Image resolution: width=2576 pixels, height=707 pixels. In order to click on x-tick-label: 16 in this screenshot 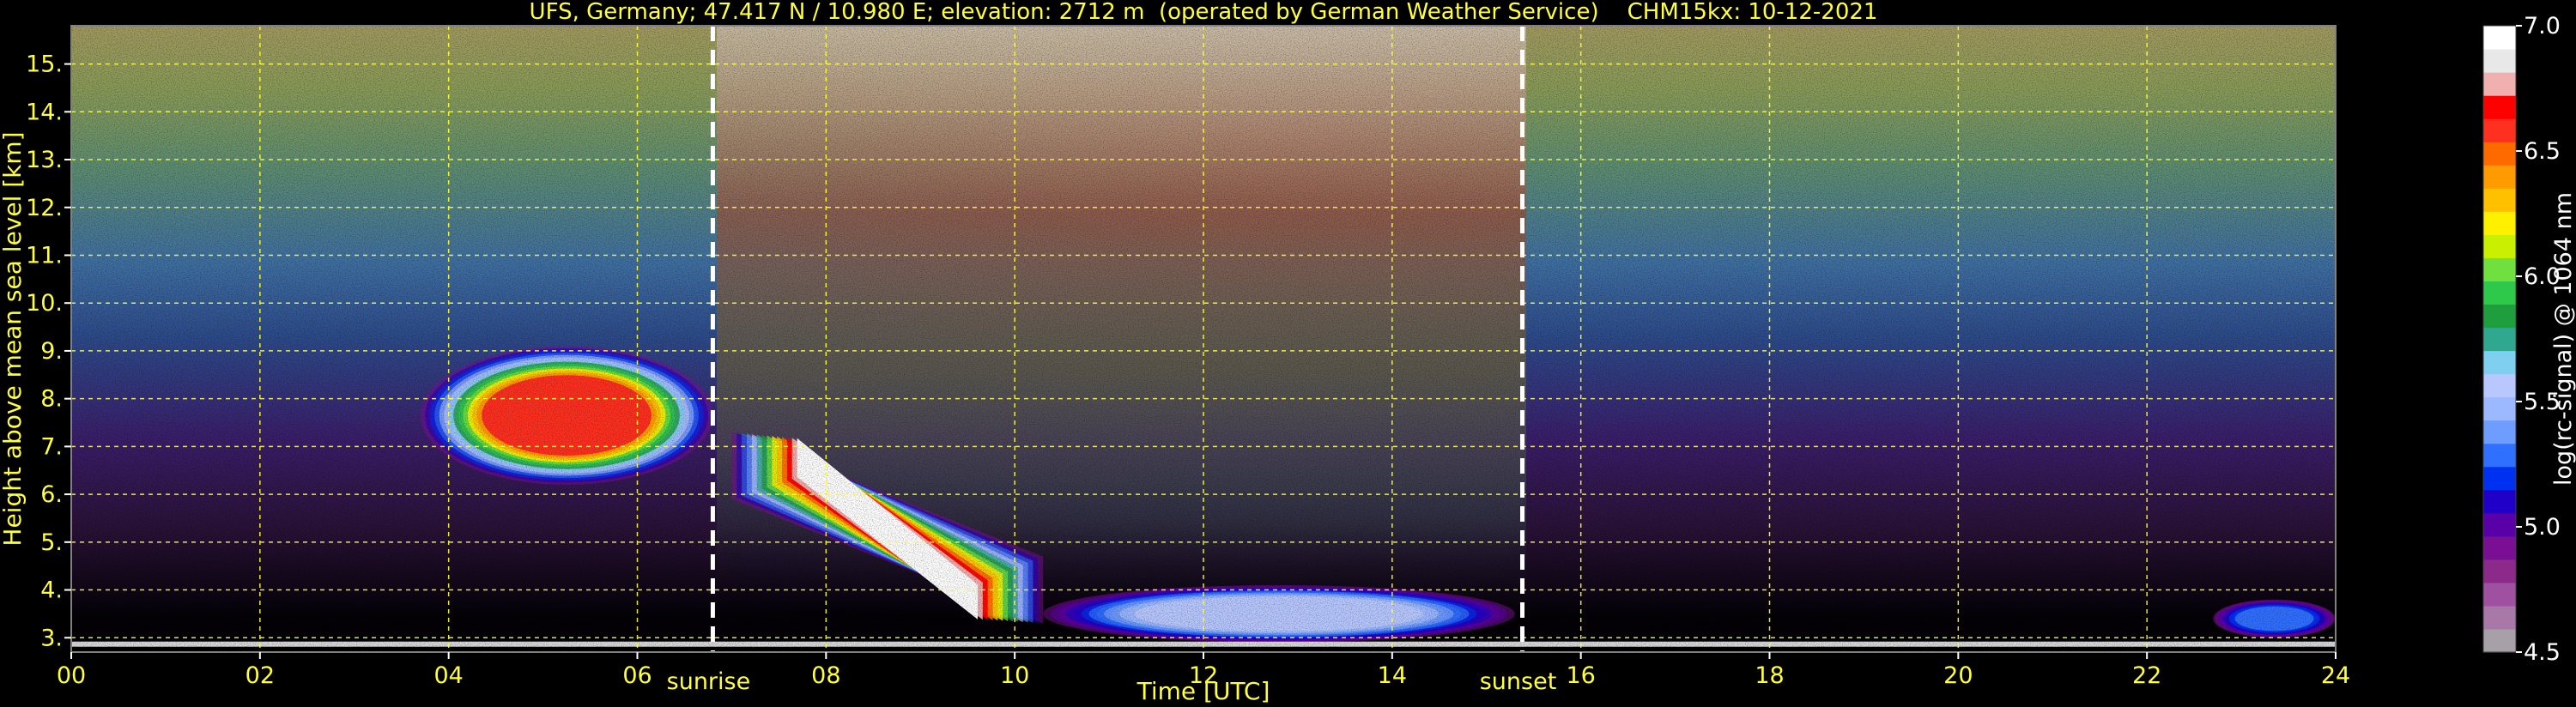, I will do `click(1580, 675)`.